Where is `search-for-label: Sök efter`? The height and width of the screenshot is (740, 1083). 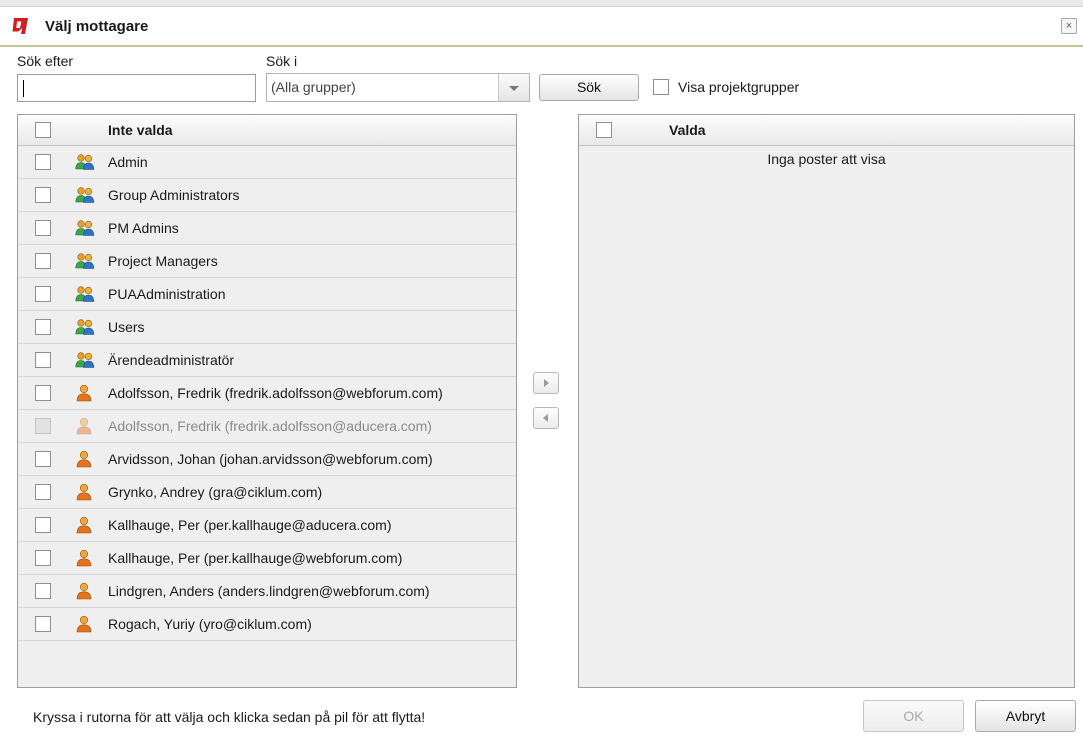
search-for-label: Sök efter is located at coordinates (45, 61).